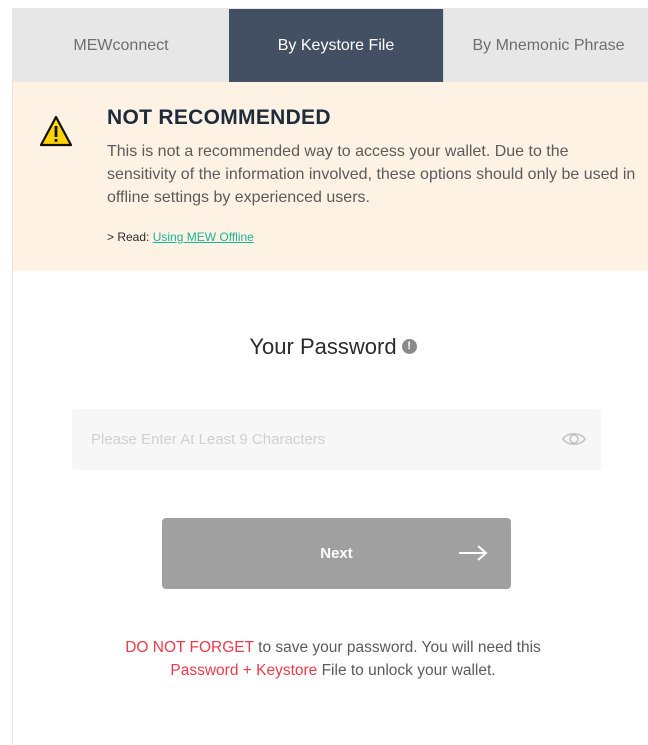 This screenshot has height=745, width=648. I want to click on warning-title: NOT RECOMMENDED, so click(219, 117).